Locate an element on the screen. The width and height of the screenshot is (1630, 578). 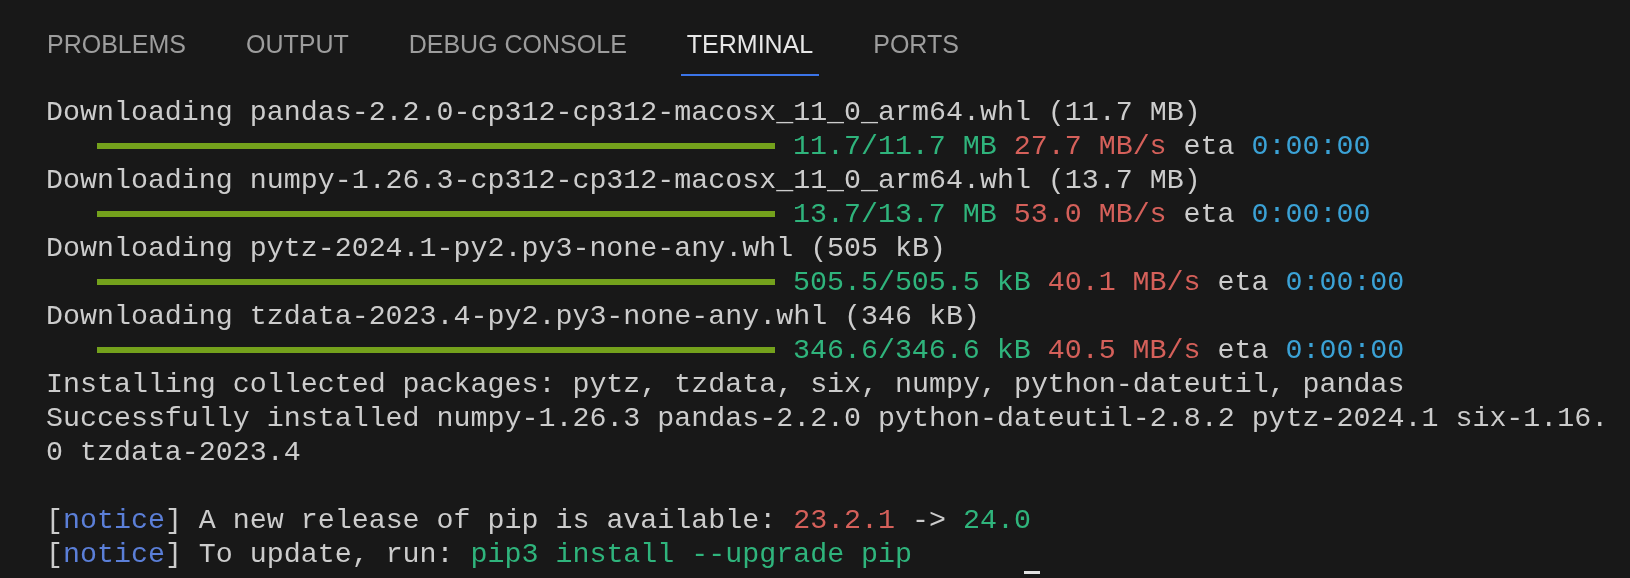
terminal-line: Successfully installed numpy-1.26.3 pandas-2.2.0 python-dateutil-2.8.2 pytz-2024.1 six-1.16. is located at coordinates (827, 418).